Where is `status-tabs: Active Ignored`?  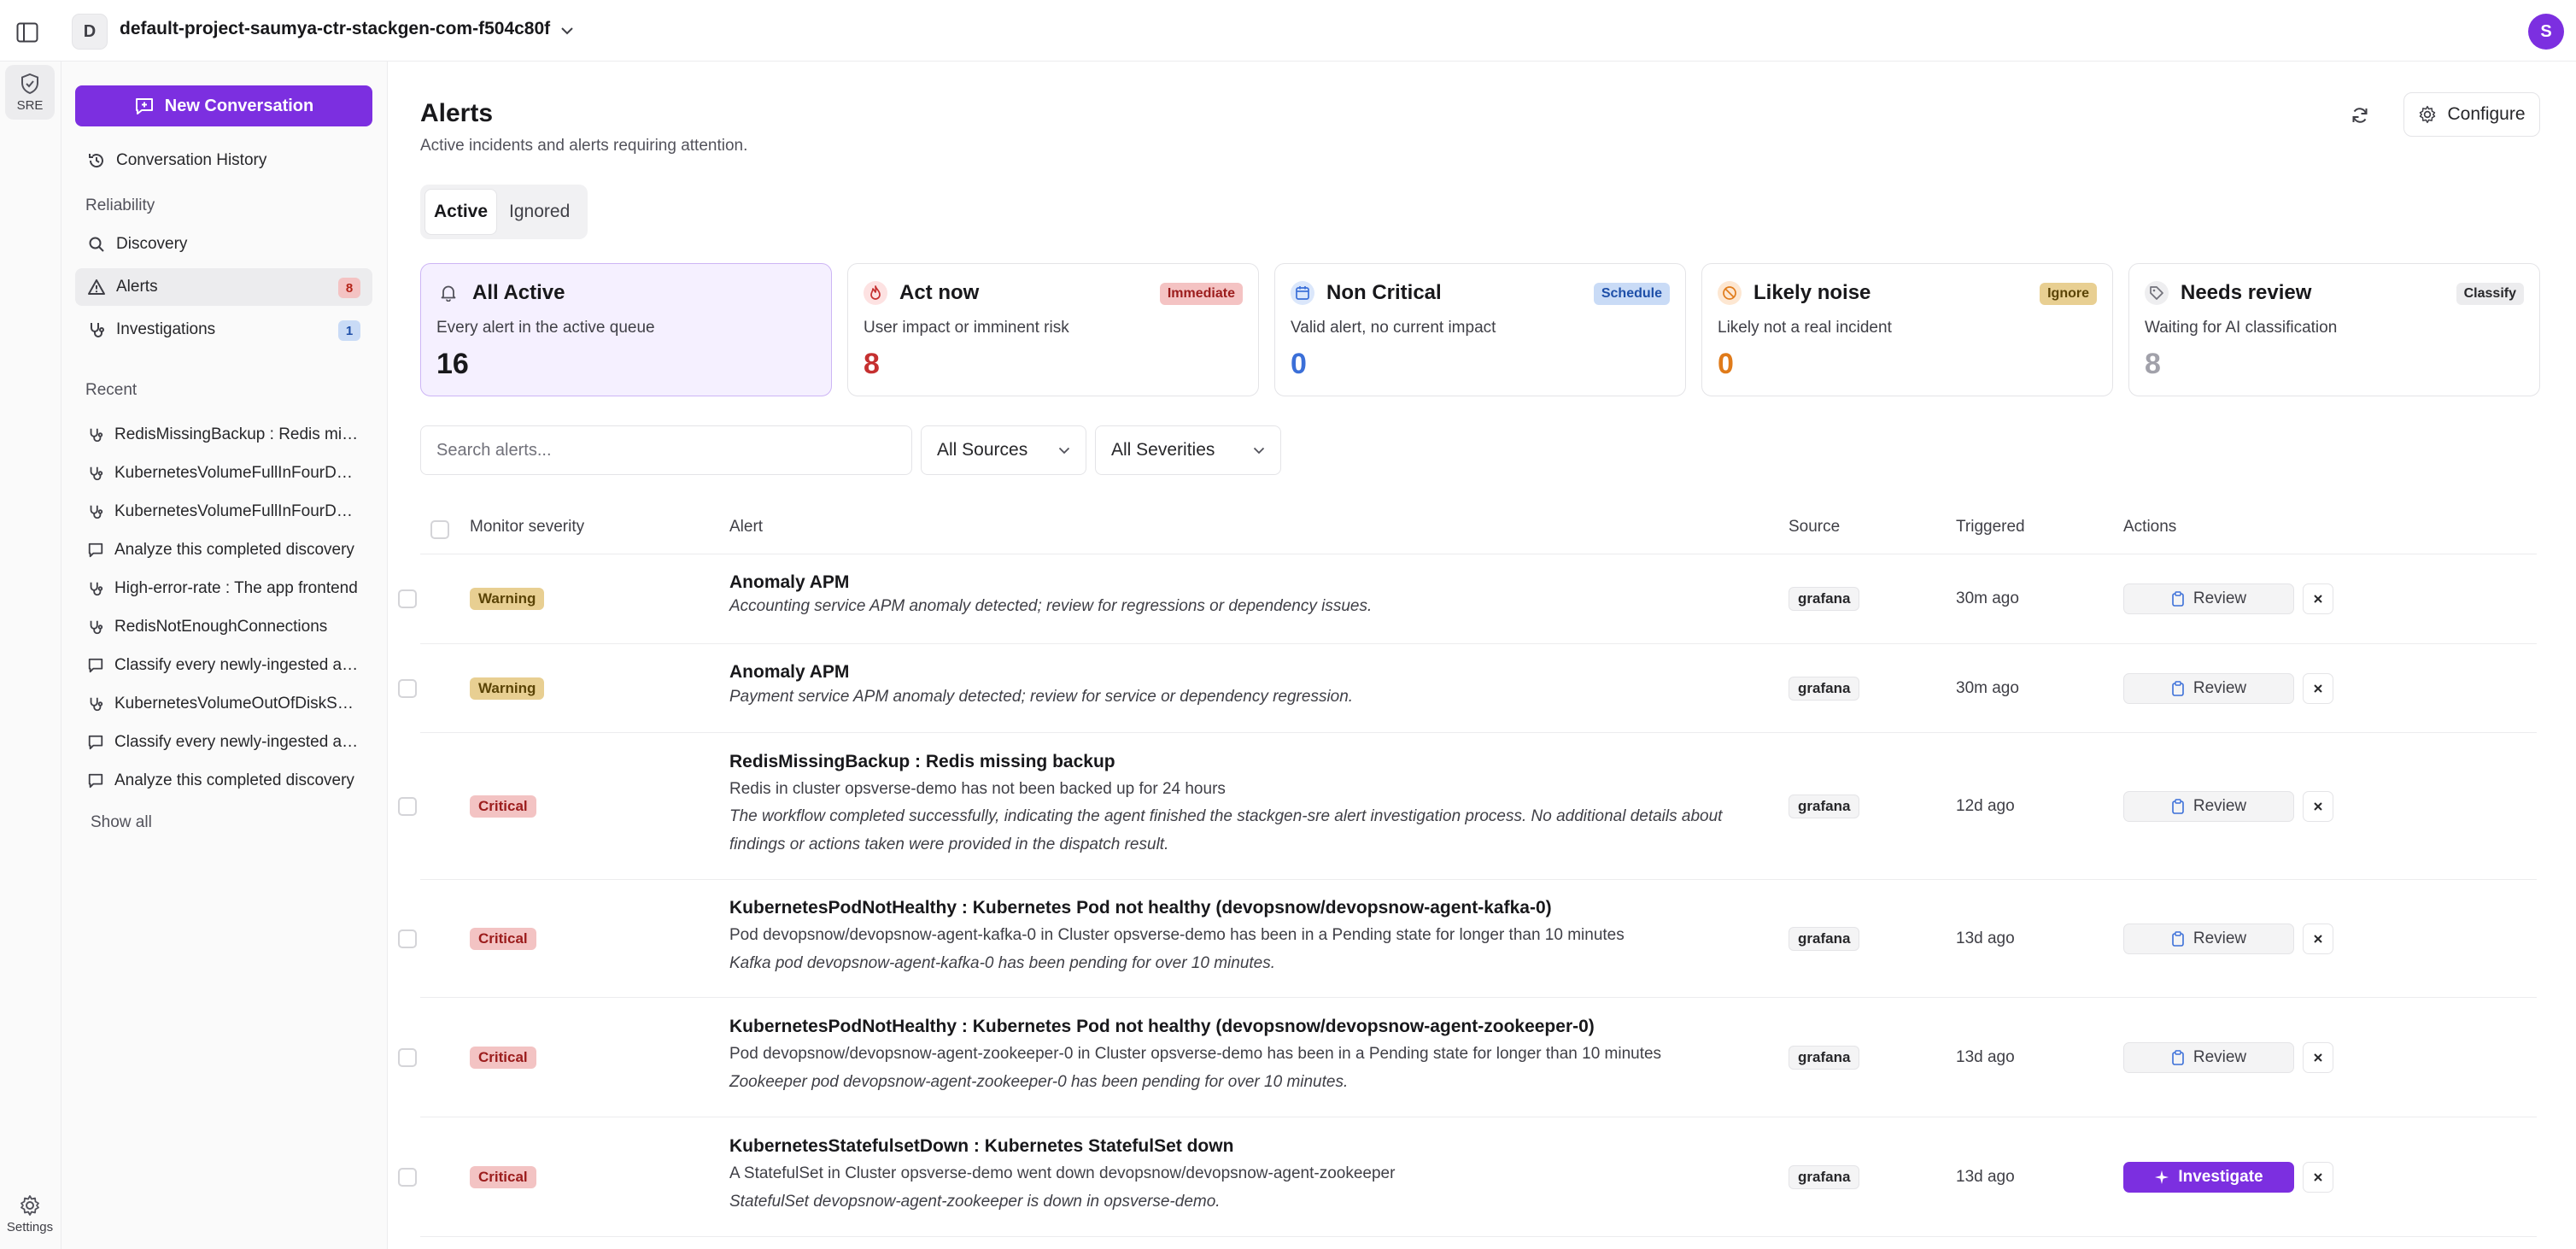
status-tabs: Active Ignored is located at coordinates (504, 212).